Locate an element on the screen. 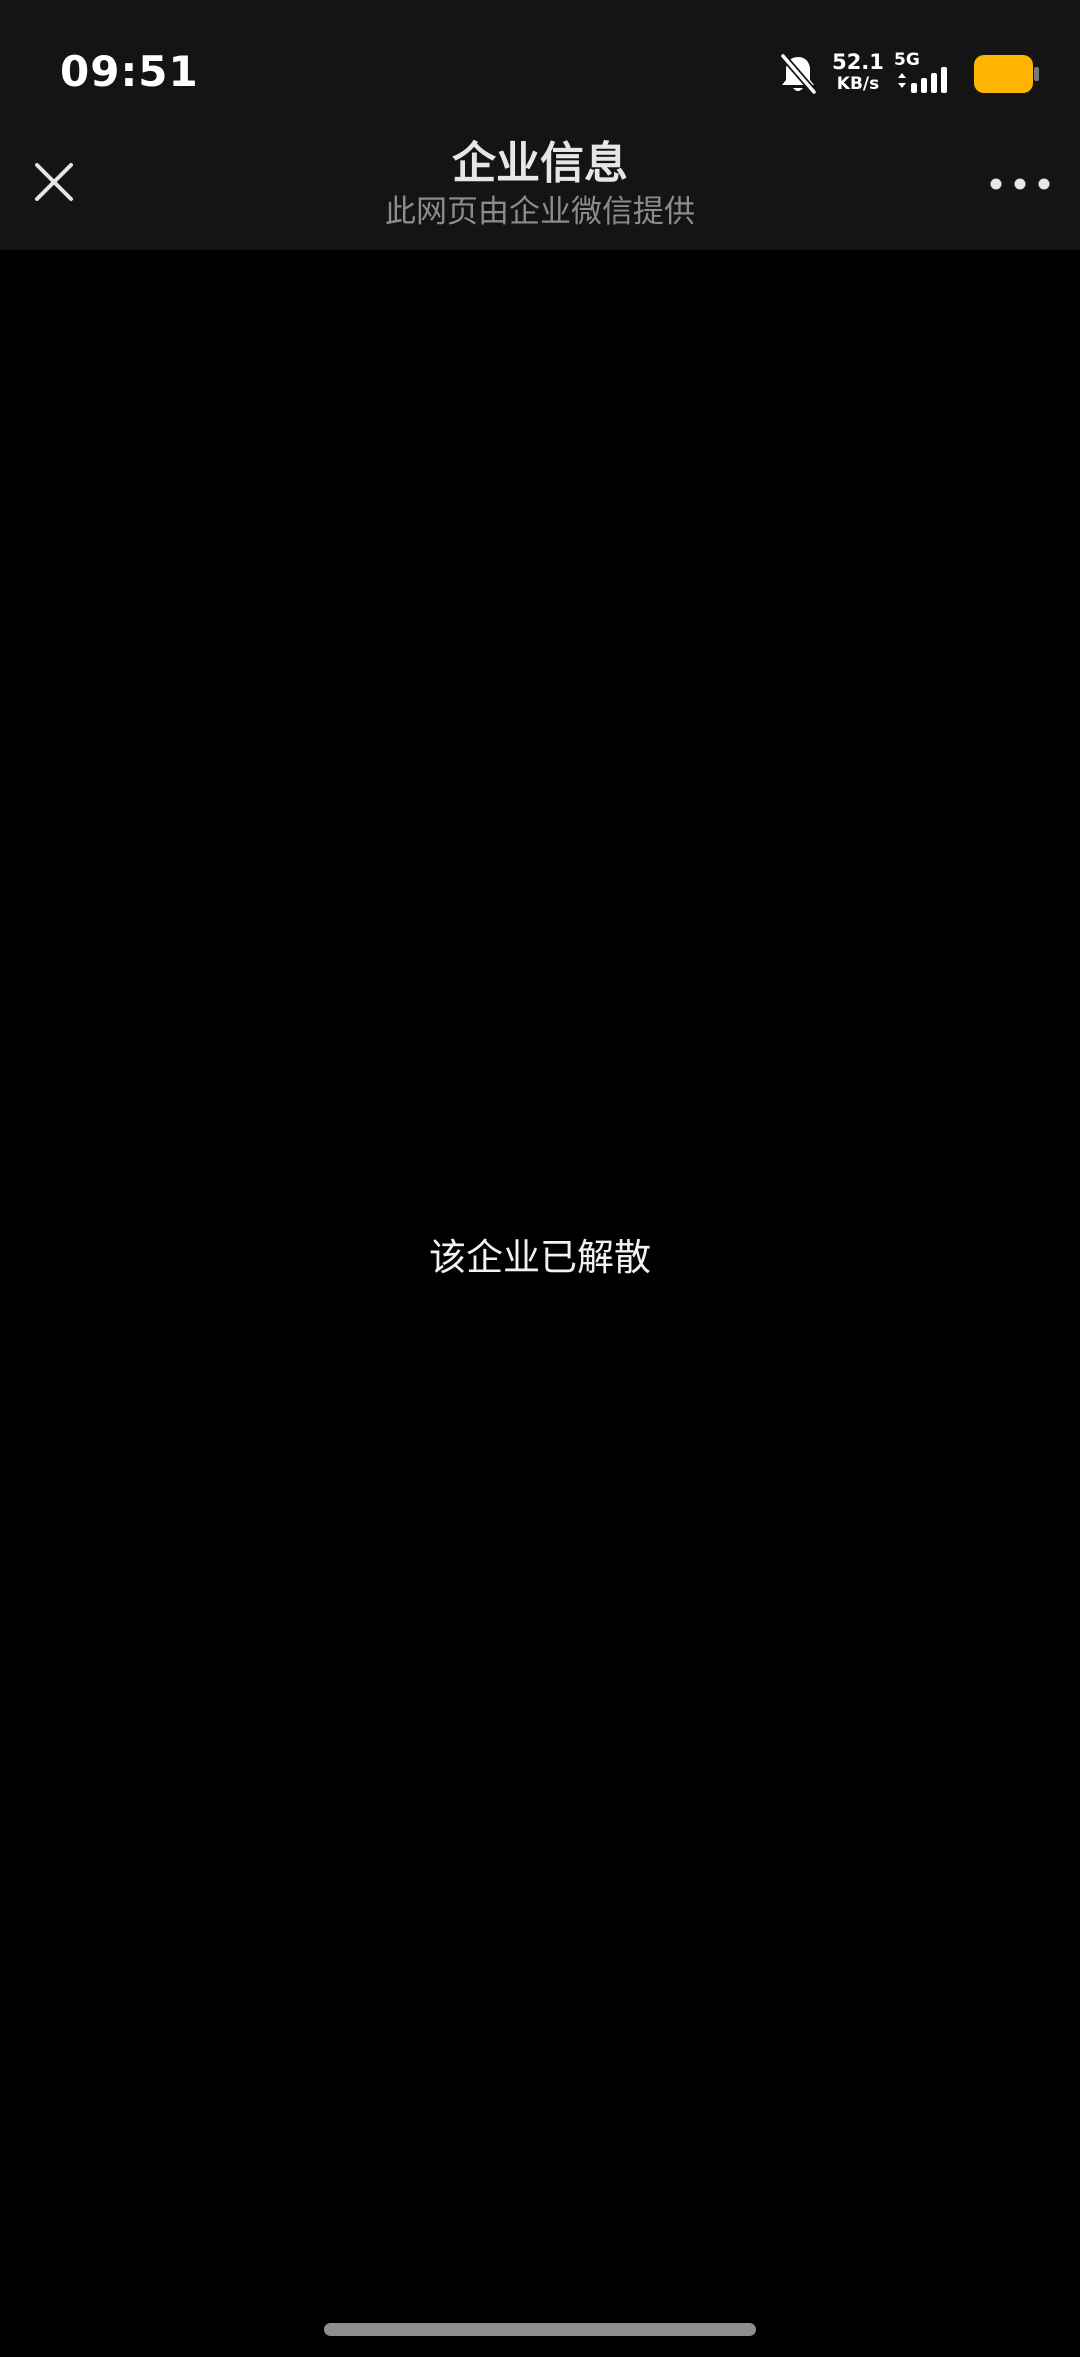 This screenshot has height=2357, width=1080. status-message: 该企业已解散 is located at coordinates (540, 1257).